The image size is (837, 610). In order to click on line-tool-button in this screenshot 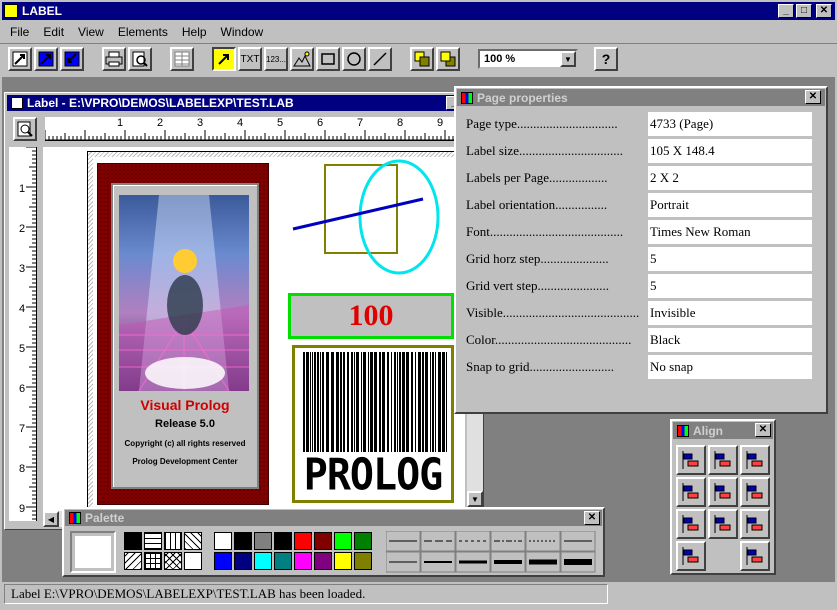, I will do `click(380, 59)`.